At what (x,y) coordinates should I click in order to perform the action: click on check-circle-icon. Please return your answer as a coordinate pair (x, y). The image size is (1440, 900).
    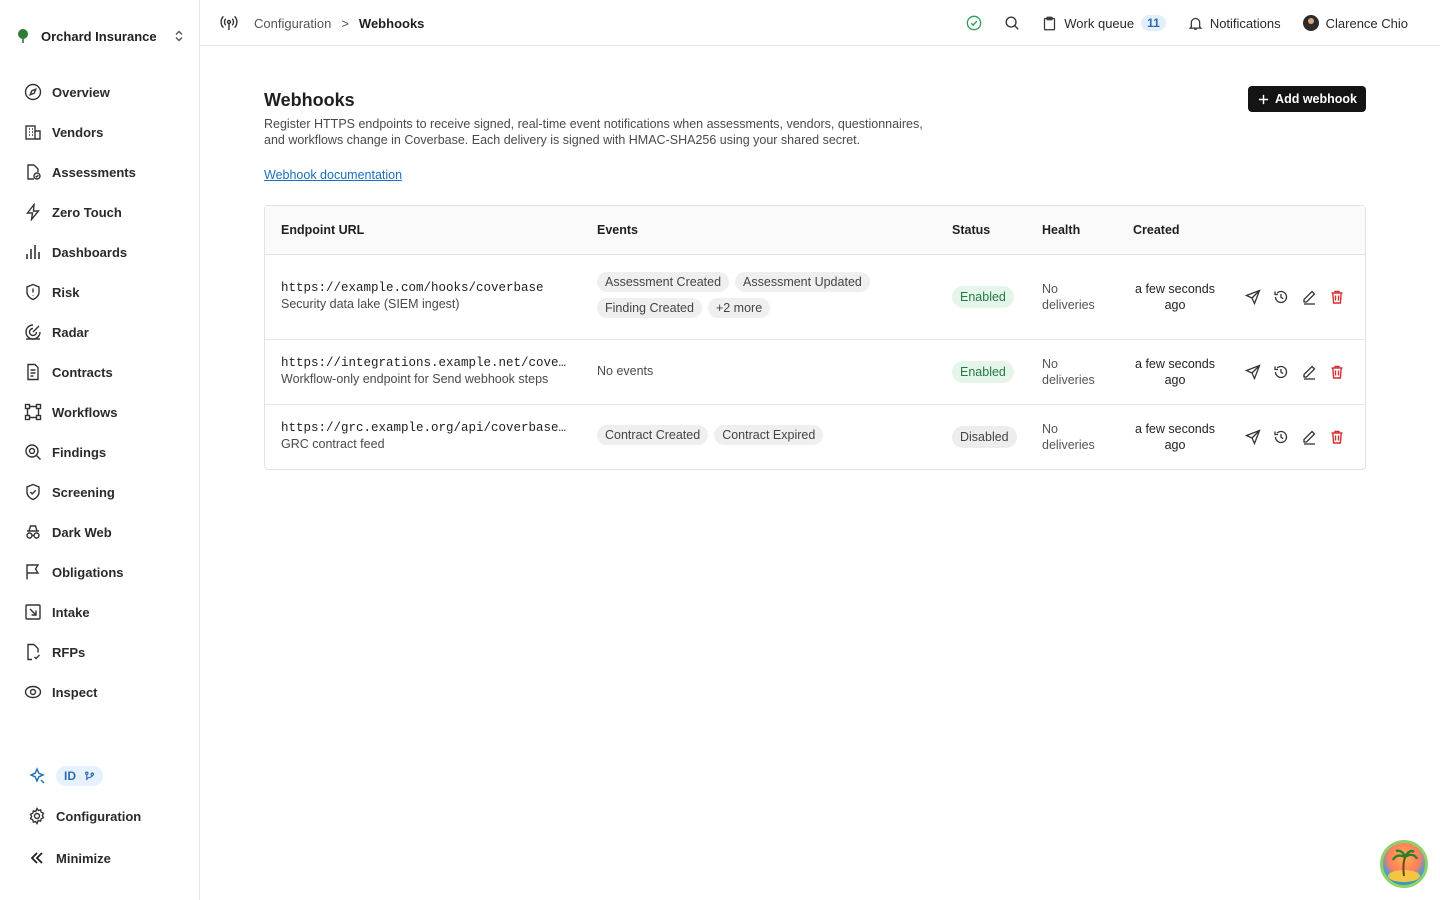
    Looking at the image, I should click on (974, 23).